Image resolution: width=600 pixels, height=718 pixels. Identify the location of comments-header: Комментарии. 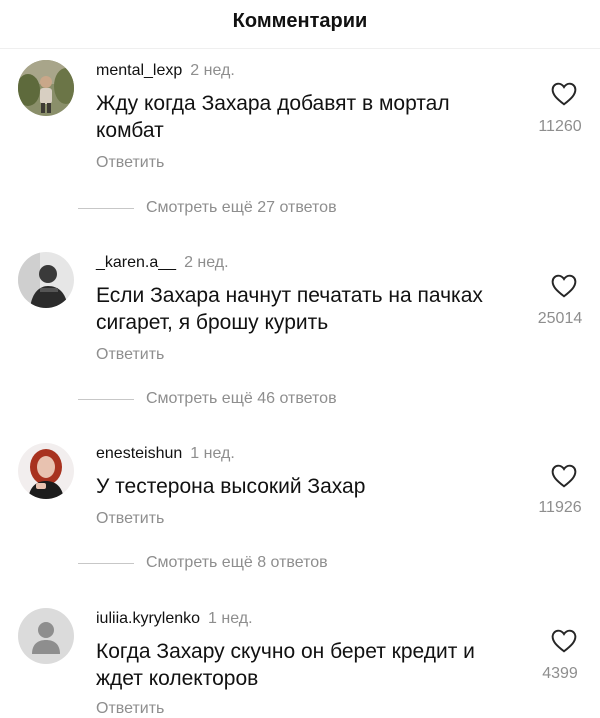
(300, 24).